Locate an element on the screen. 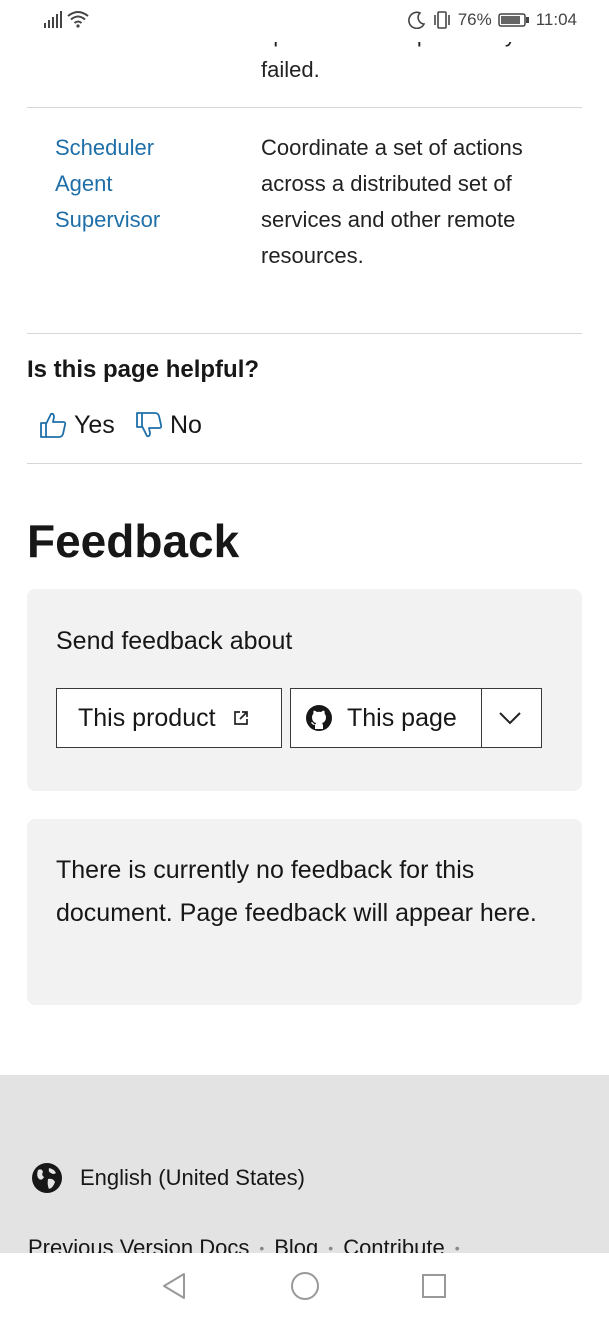 The width and height of the screenshot is (609, 1323). helpful-divider is located at coordinates (304, 463).